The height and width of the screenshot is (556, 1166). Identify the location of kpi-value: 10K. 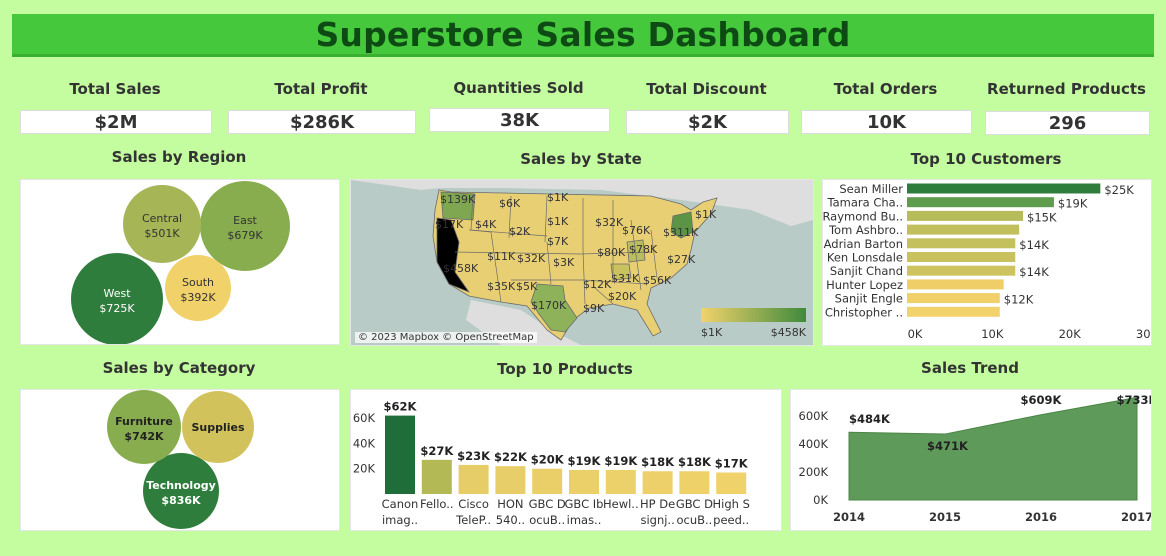
(886, 122).